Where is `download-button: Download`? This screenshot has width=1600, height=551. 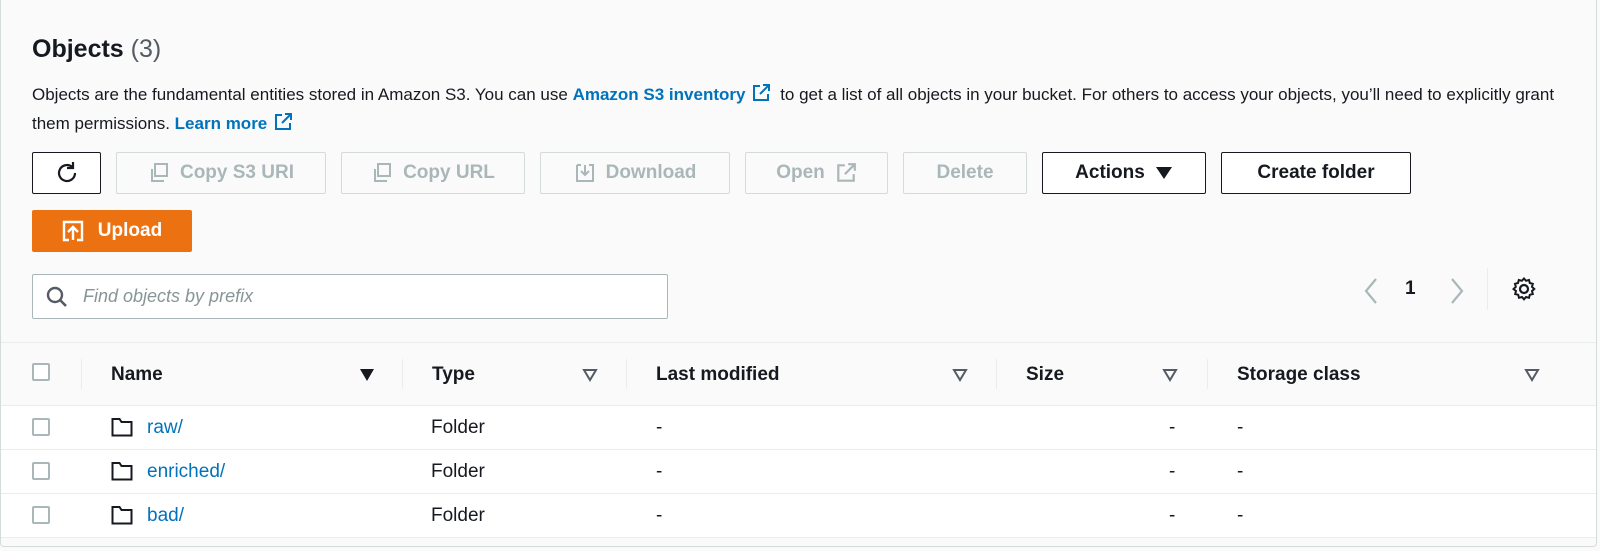 download-button: Download is located at coordinates (635, 173).